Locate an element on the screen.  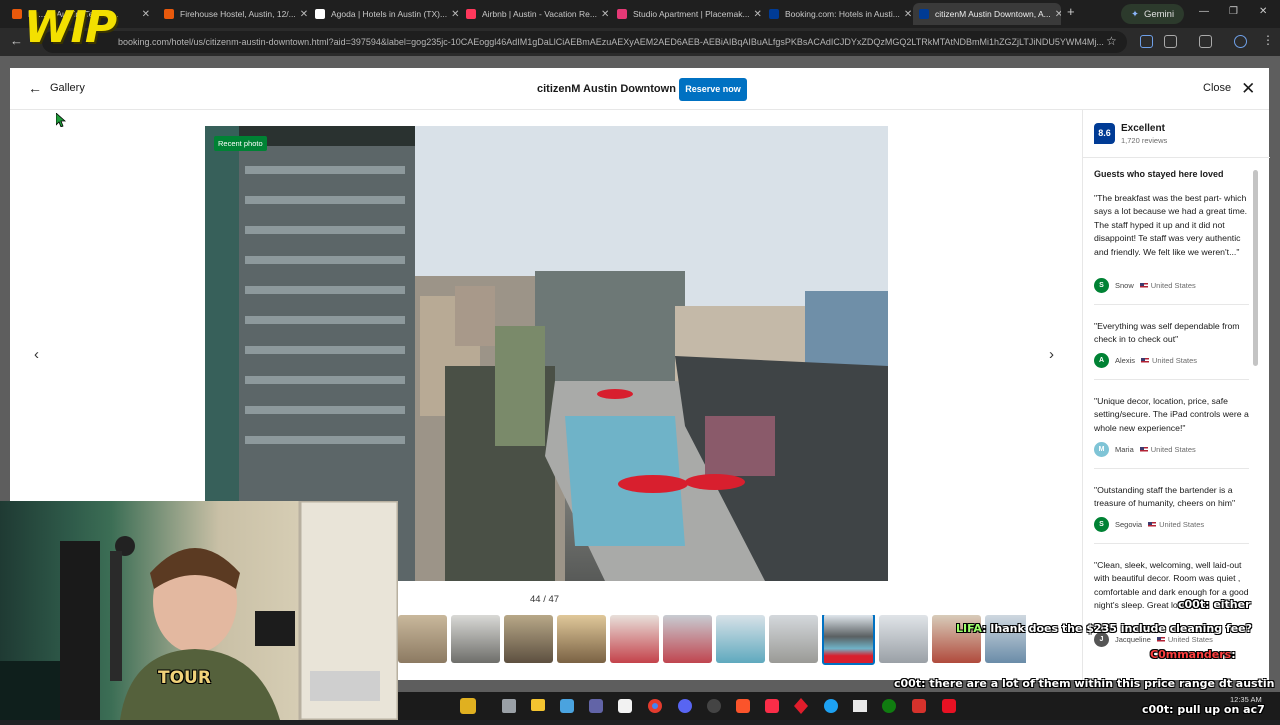
reviews-scrollbar is located at coordinates (1255, 268).